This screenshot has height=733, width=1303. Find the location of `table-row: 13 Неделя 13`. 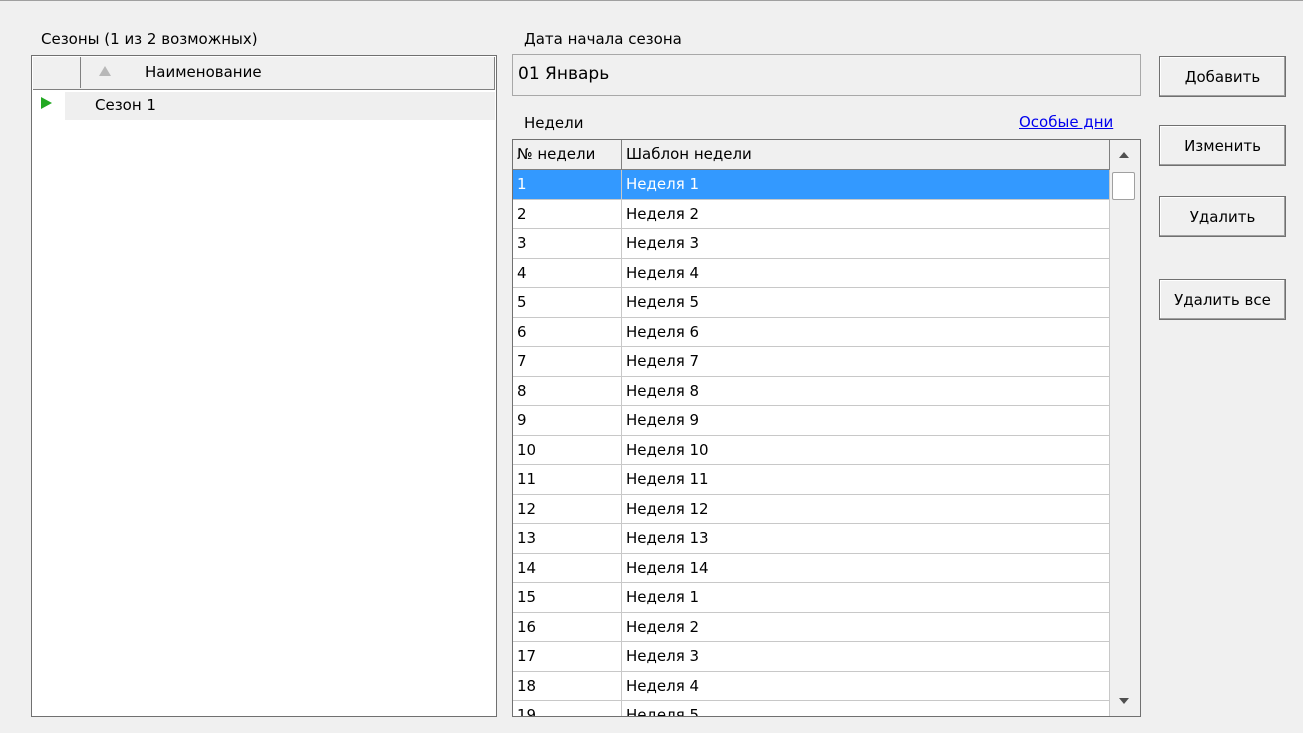

table-row: 13 Неделя 13 is located at coordinates (811, 539).